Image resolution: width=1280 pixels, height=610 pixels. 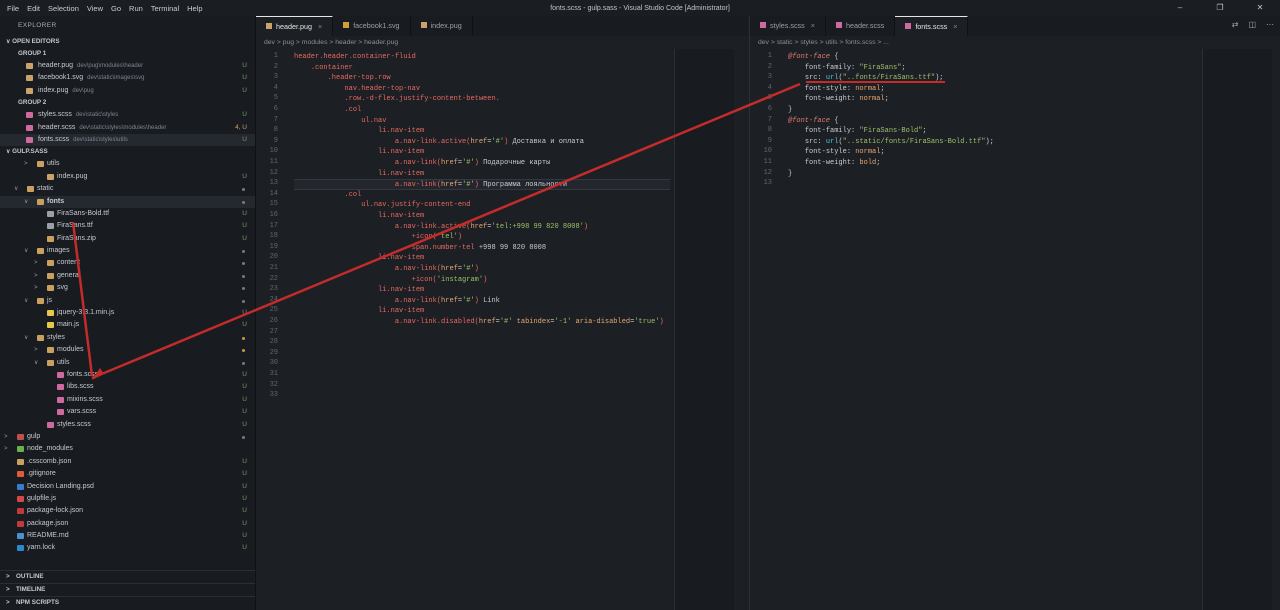 I want to click on menu-item-terminal: Terminal, so click(x=165, y=8).